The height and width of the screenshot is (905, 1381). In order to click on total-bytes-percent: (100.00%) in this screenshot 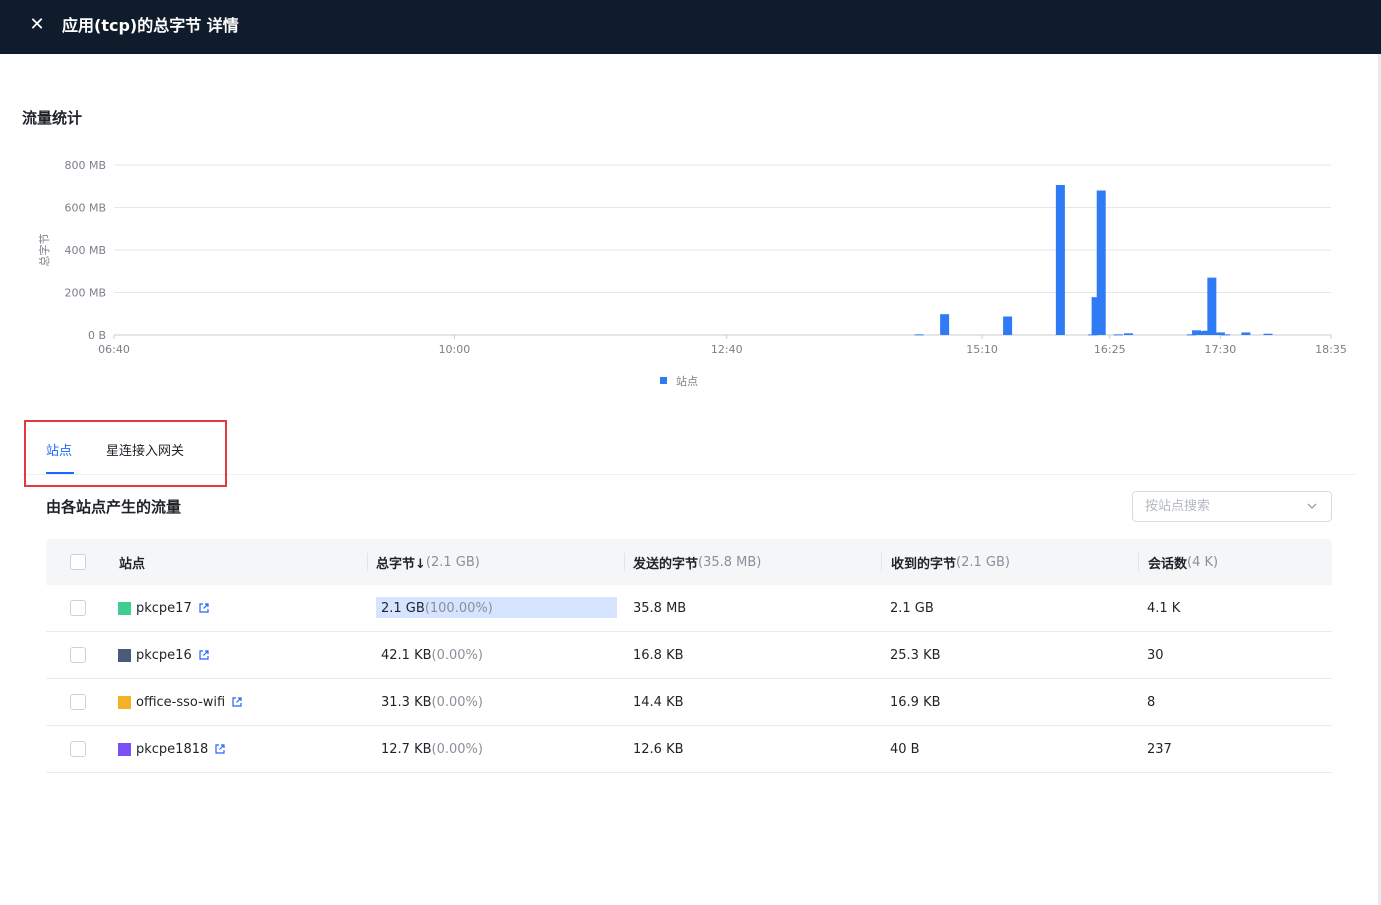, I will do `click(458, 608)`.